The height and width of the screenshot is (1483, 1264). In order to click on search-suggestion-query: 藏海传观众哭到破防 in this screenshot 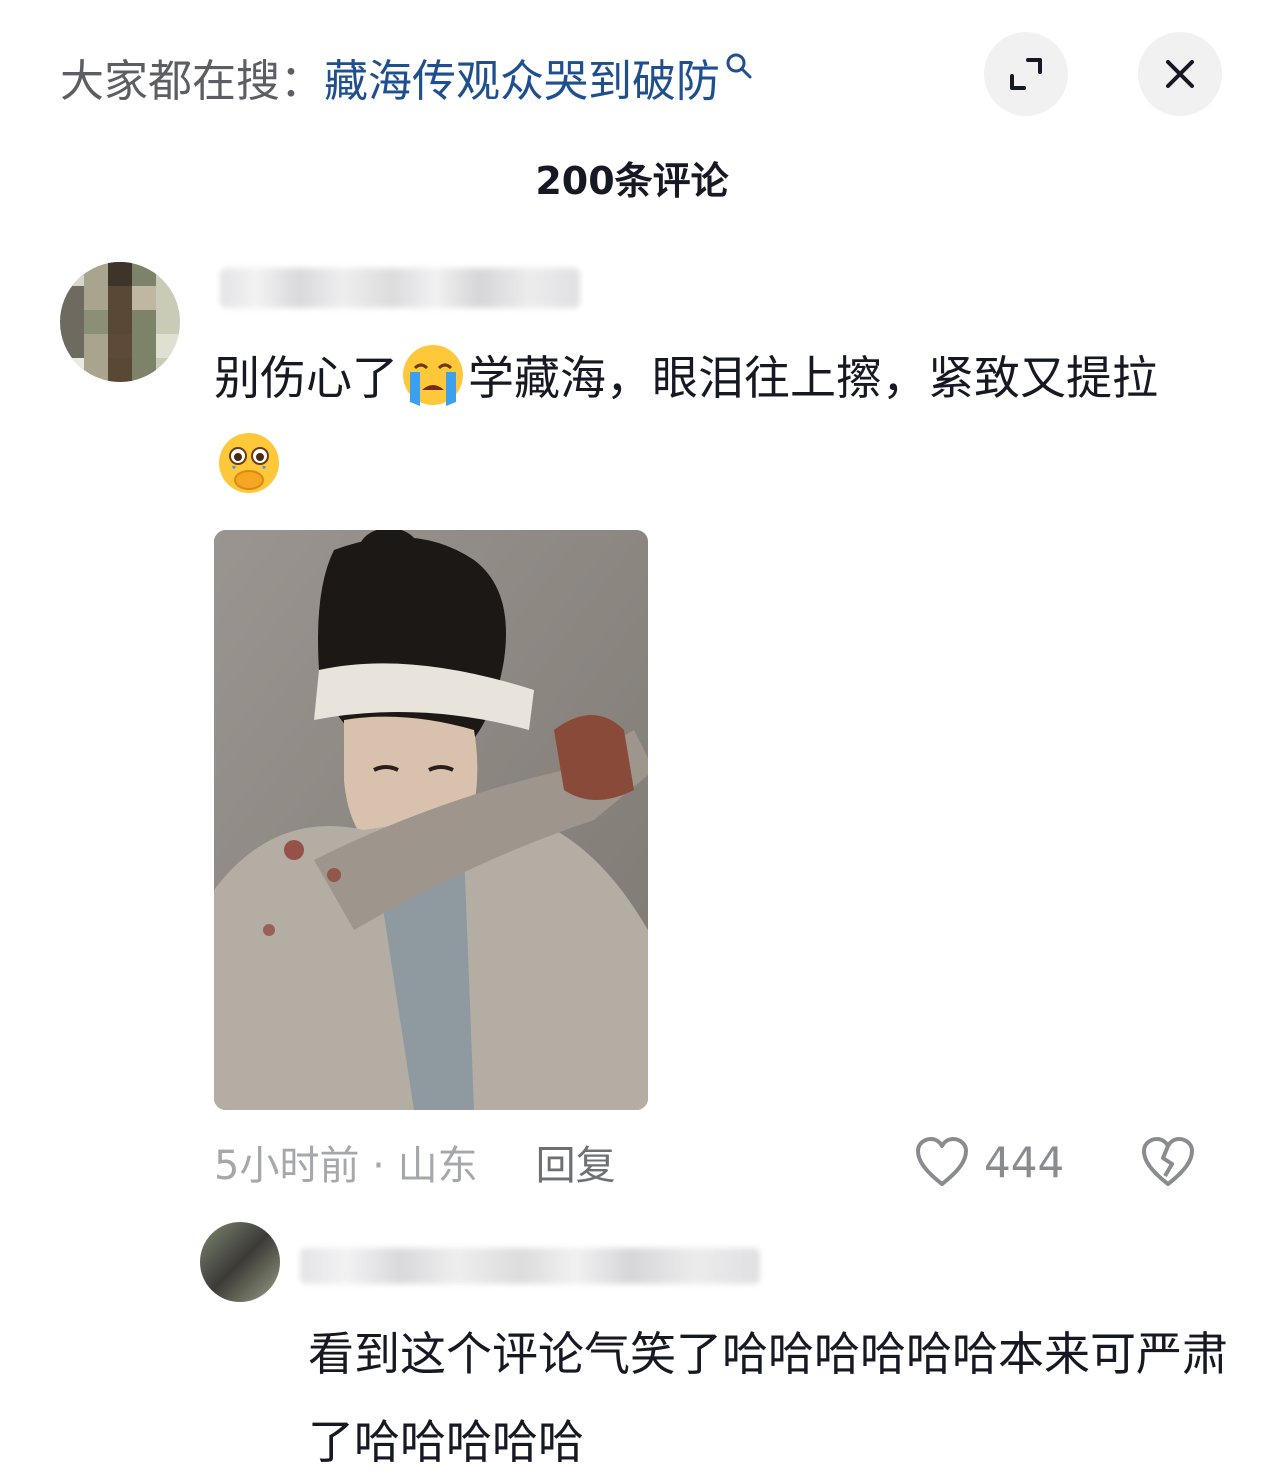, I will do `click(522, 77)`.